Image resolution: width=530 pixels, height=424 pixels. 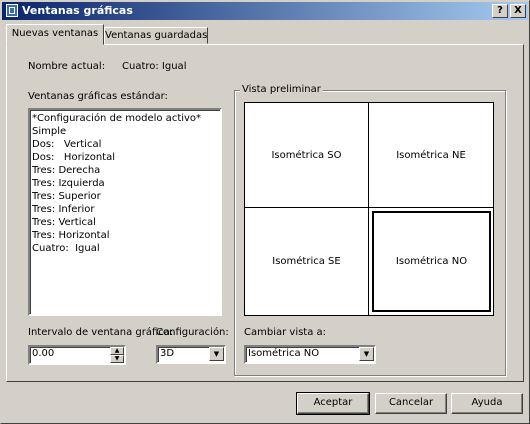 What do you see at coordinates (333, 403) in the screenshot?
I see `ok-button: Aceptar` at bounding box center [333, 403].